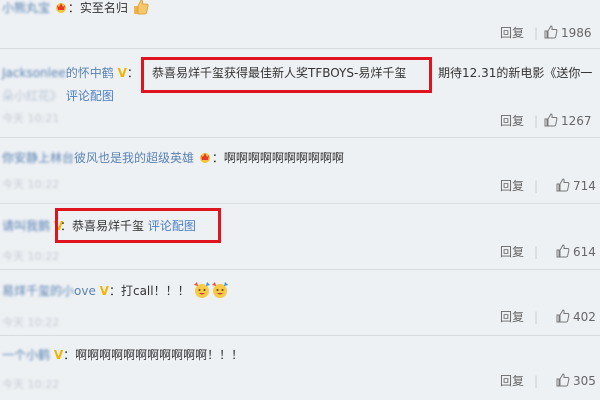 The width and height of the screenshot is (600, 400). I want to click on like-button: 1267, so click(572, 121).